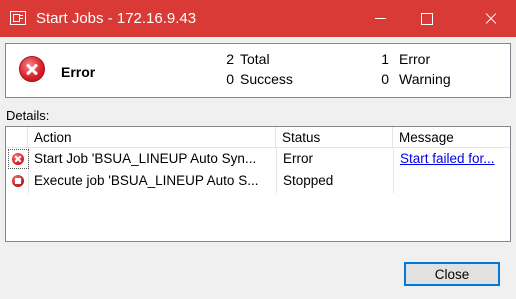 This screenshot has width=516, height=299. I want to click on status-cell: Stopped, so click(308, 180).